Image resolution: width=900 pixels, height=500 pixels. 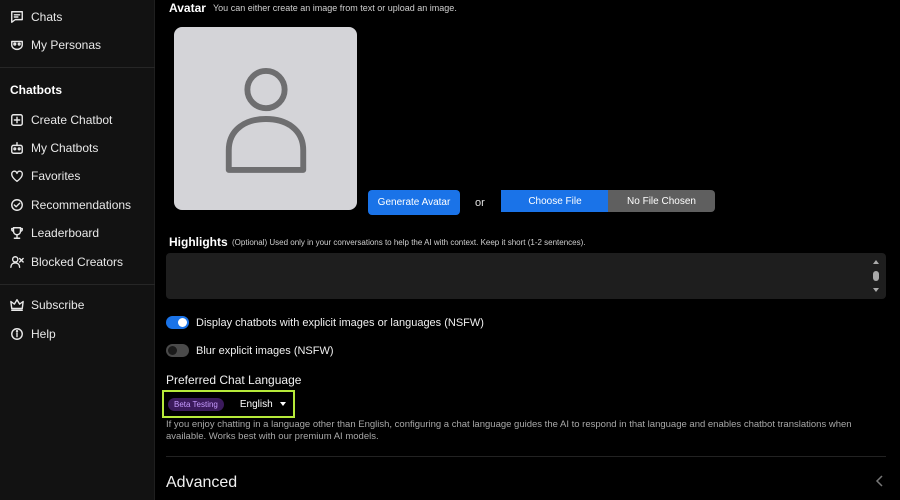 I want to click on plus-square-icon, so click(x=17, y=120).